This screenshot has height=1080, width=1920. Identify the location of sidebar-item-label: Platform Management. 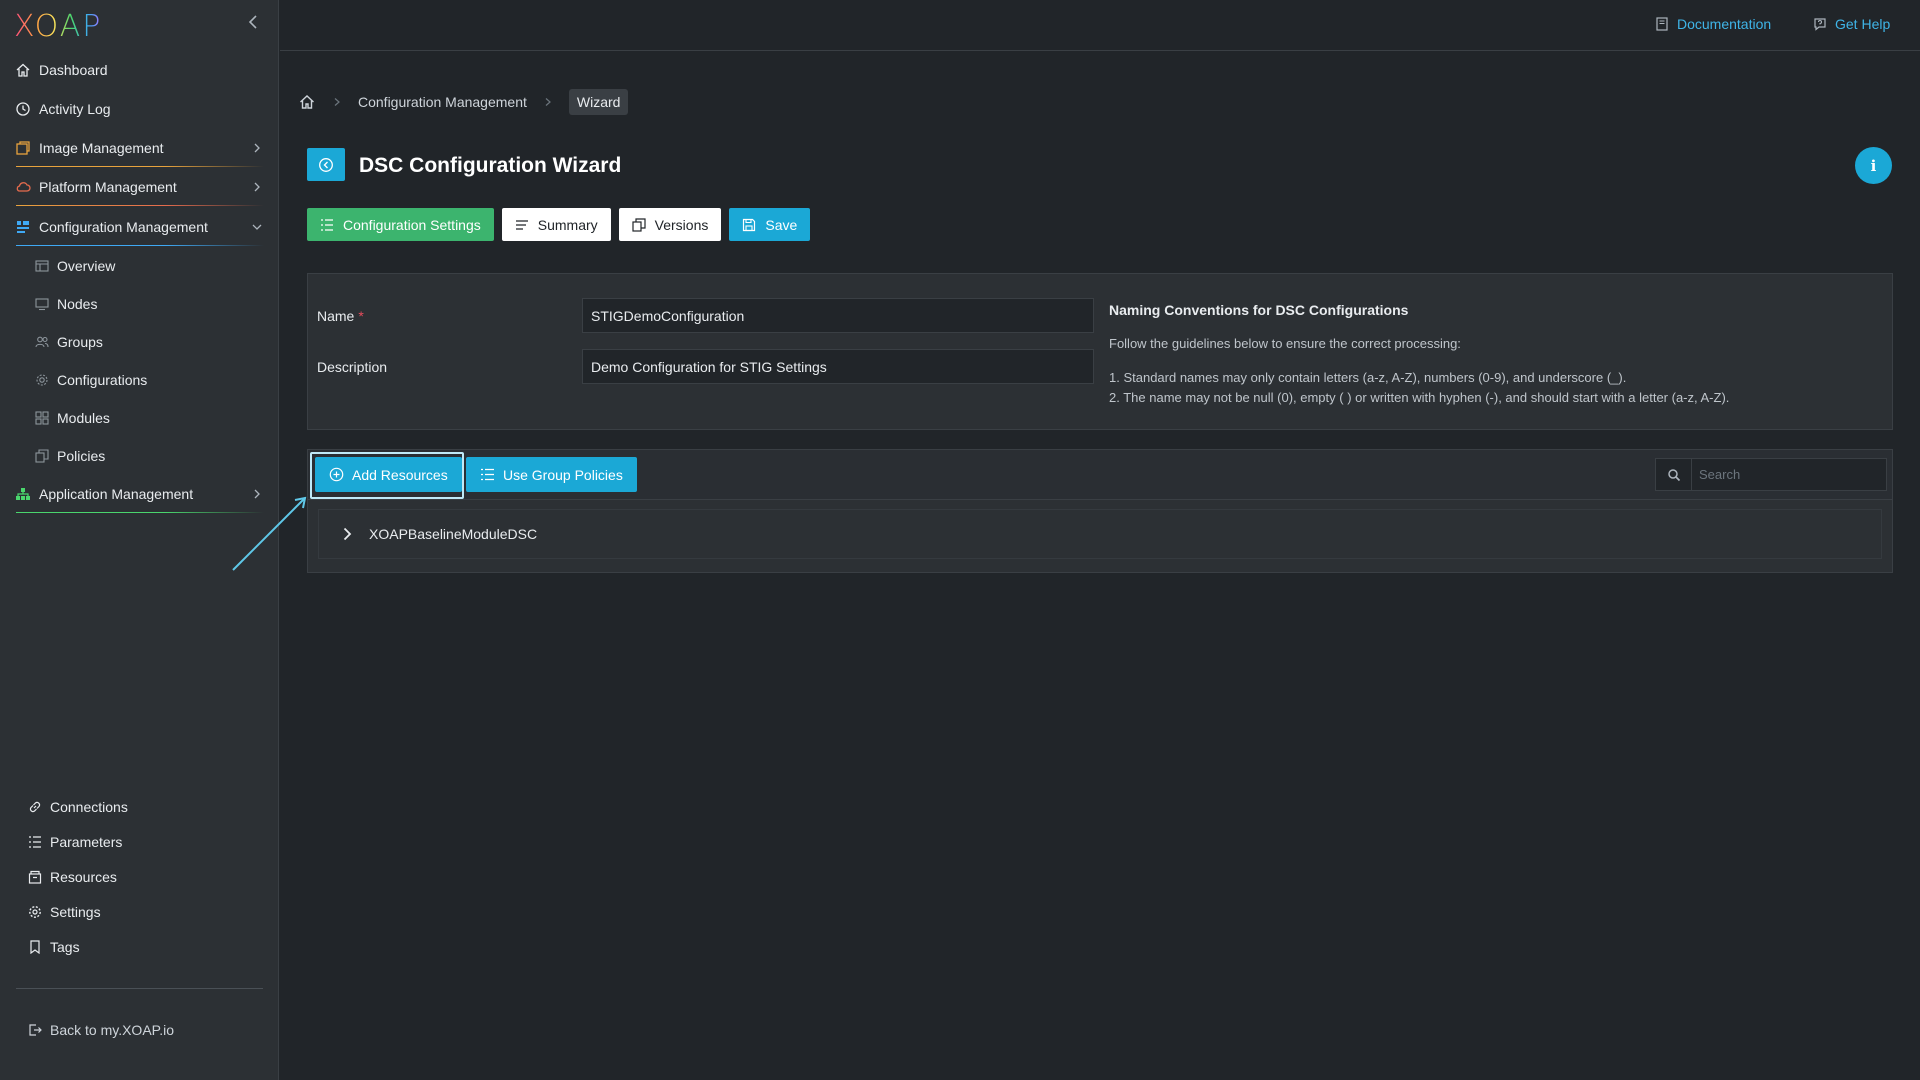
(108, 187).